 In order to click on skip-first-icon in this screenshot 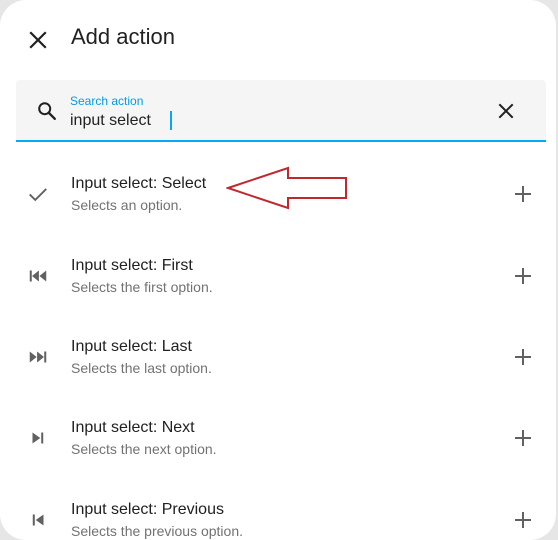, I will do `click(38, 276)`.